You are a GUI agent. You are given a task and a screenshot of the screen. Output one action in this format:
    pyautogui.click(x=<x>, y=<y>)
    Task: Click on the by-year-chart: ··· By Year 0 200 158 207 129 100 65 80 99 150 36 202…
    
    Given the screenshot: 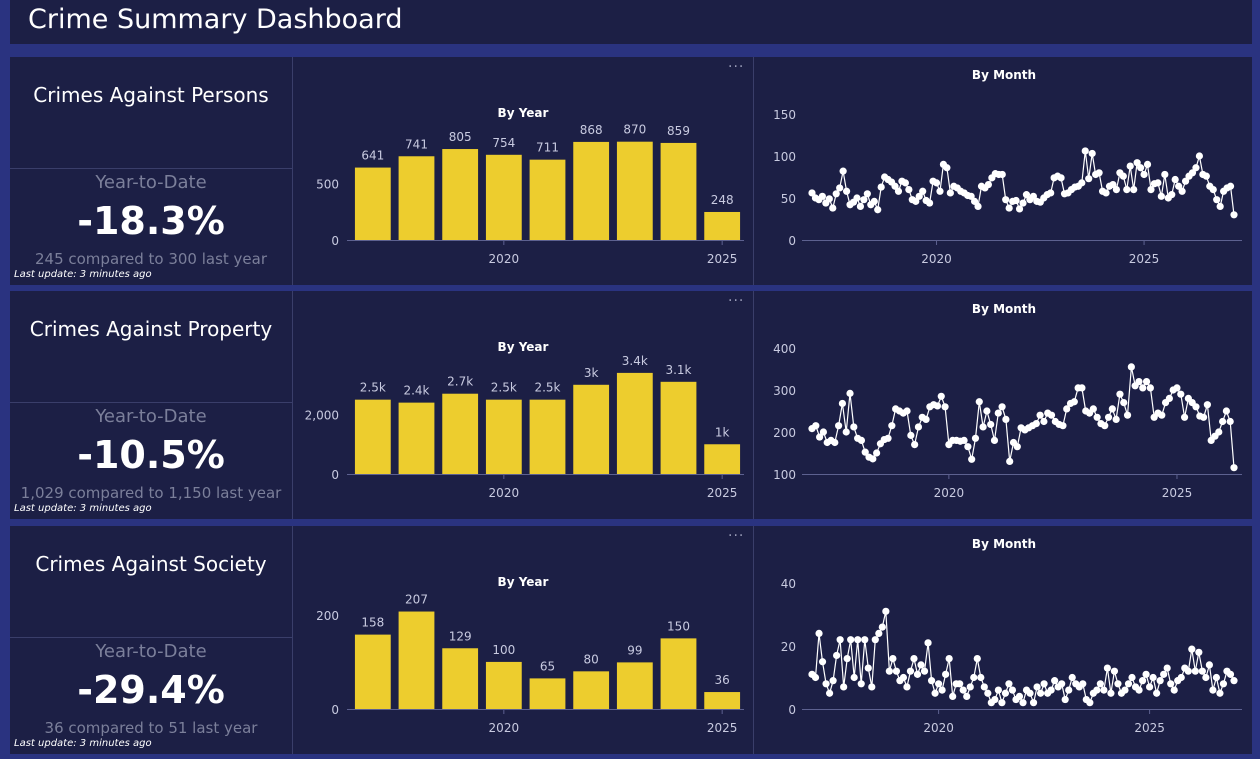 What is the action you would take?
    pyautogui.click(x=523, y=640)
    